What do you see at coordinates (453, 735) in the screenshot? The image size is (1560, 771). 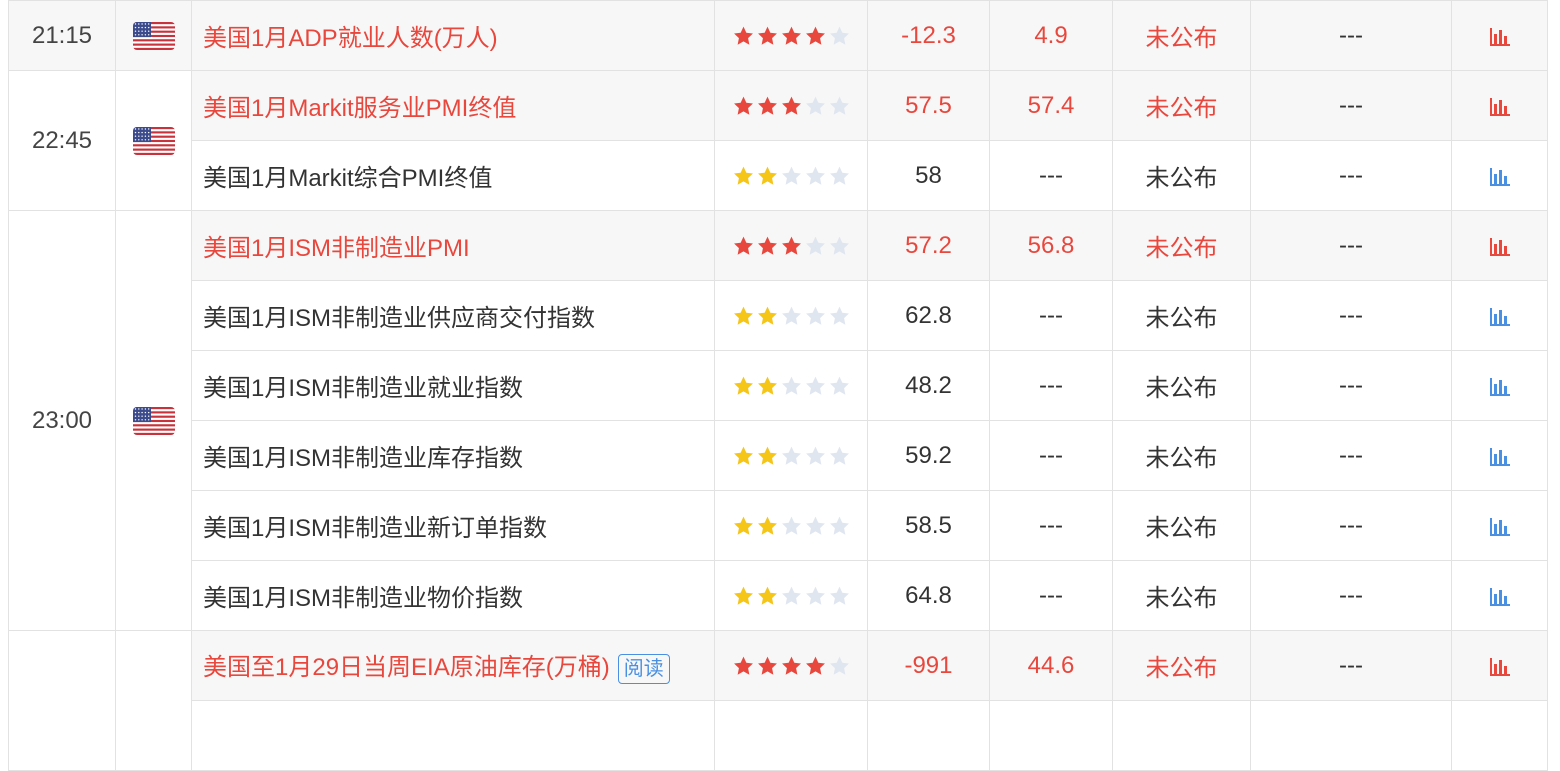 I see `event-name-cell` at bounding box center [453, 735].